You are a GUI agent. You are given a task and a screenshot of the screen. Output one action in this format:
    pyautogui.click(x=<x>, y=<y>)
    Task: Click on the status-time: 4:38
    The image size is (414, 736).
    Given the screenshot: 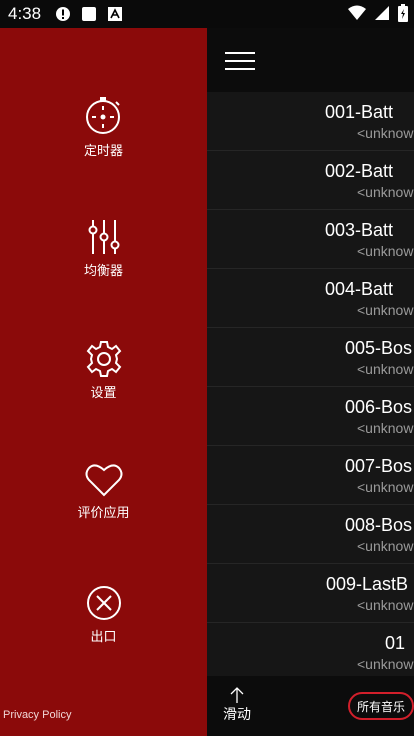 What is the action you would take?
    pyautogui.click(x=25, y=13)
    